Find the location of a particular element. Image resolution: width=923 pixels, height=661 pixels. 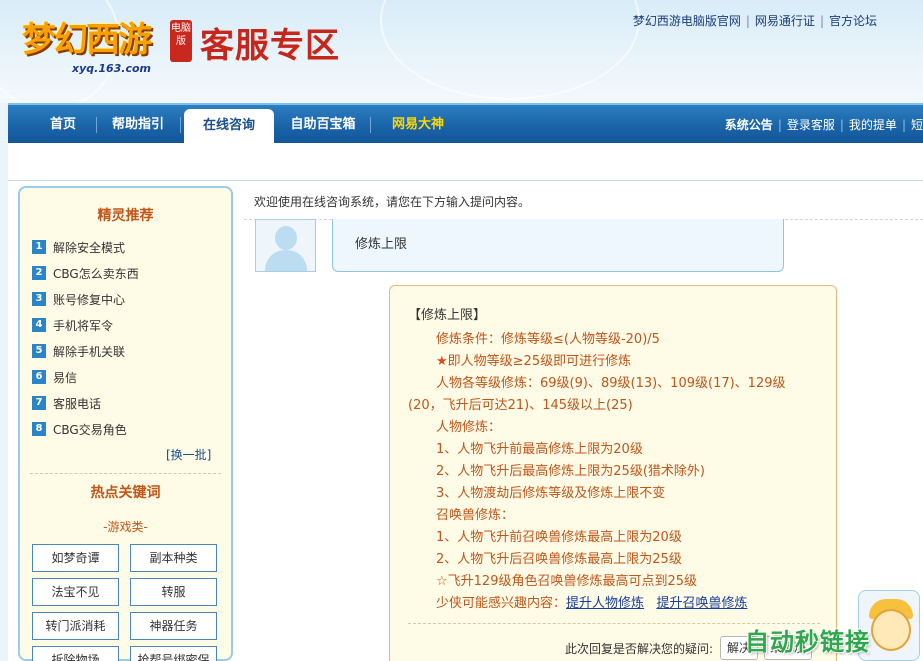

page-title: 客服专区 is located at coordinates (270, 46).